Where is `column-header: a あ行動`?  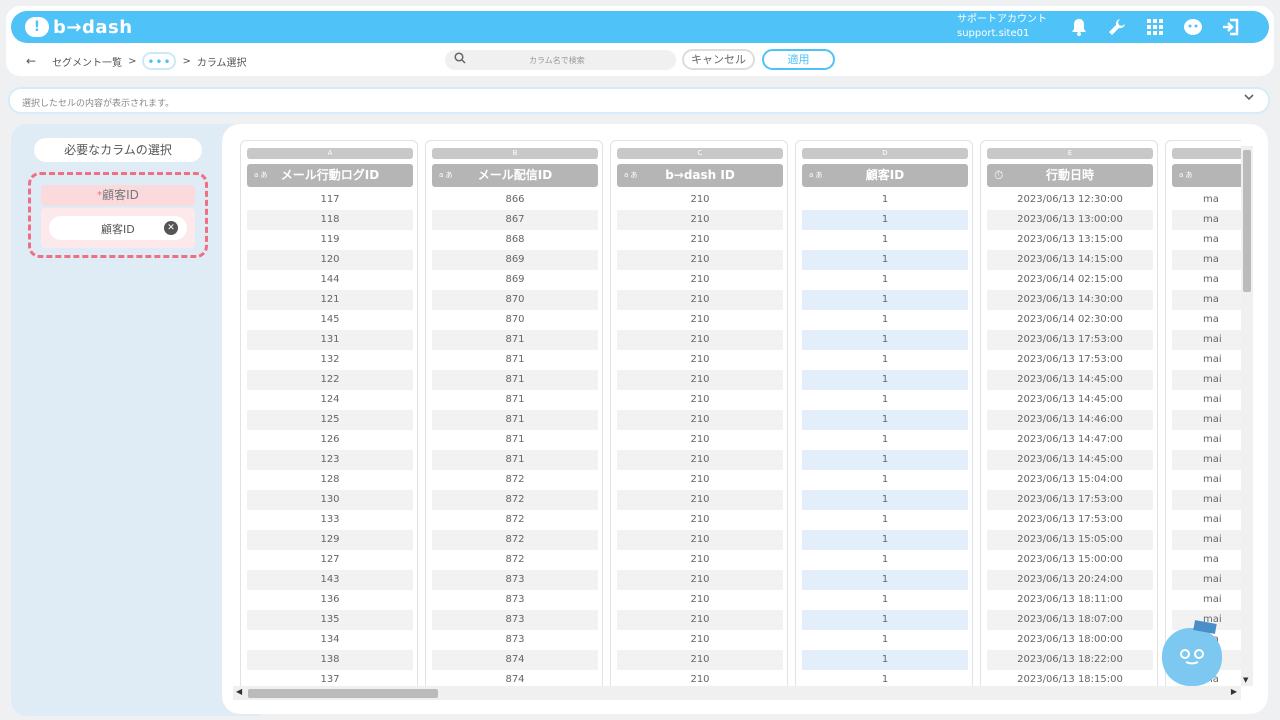 column-header: a あ行動 is located at coordinates (1206, 175).